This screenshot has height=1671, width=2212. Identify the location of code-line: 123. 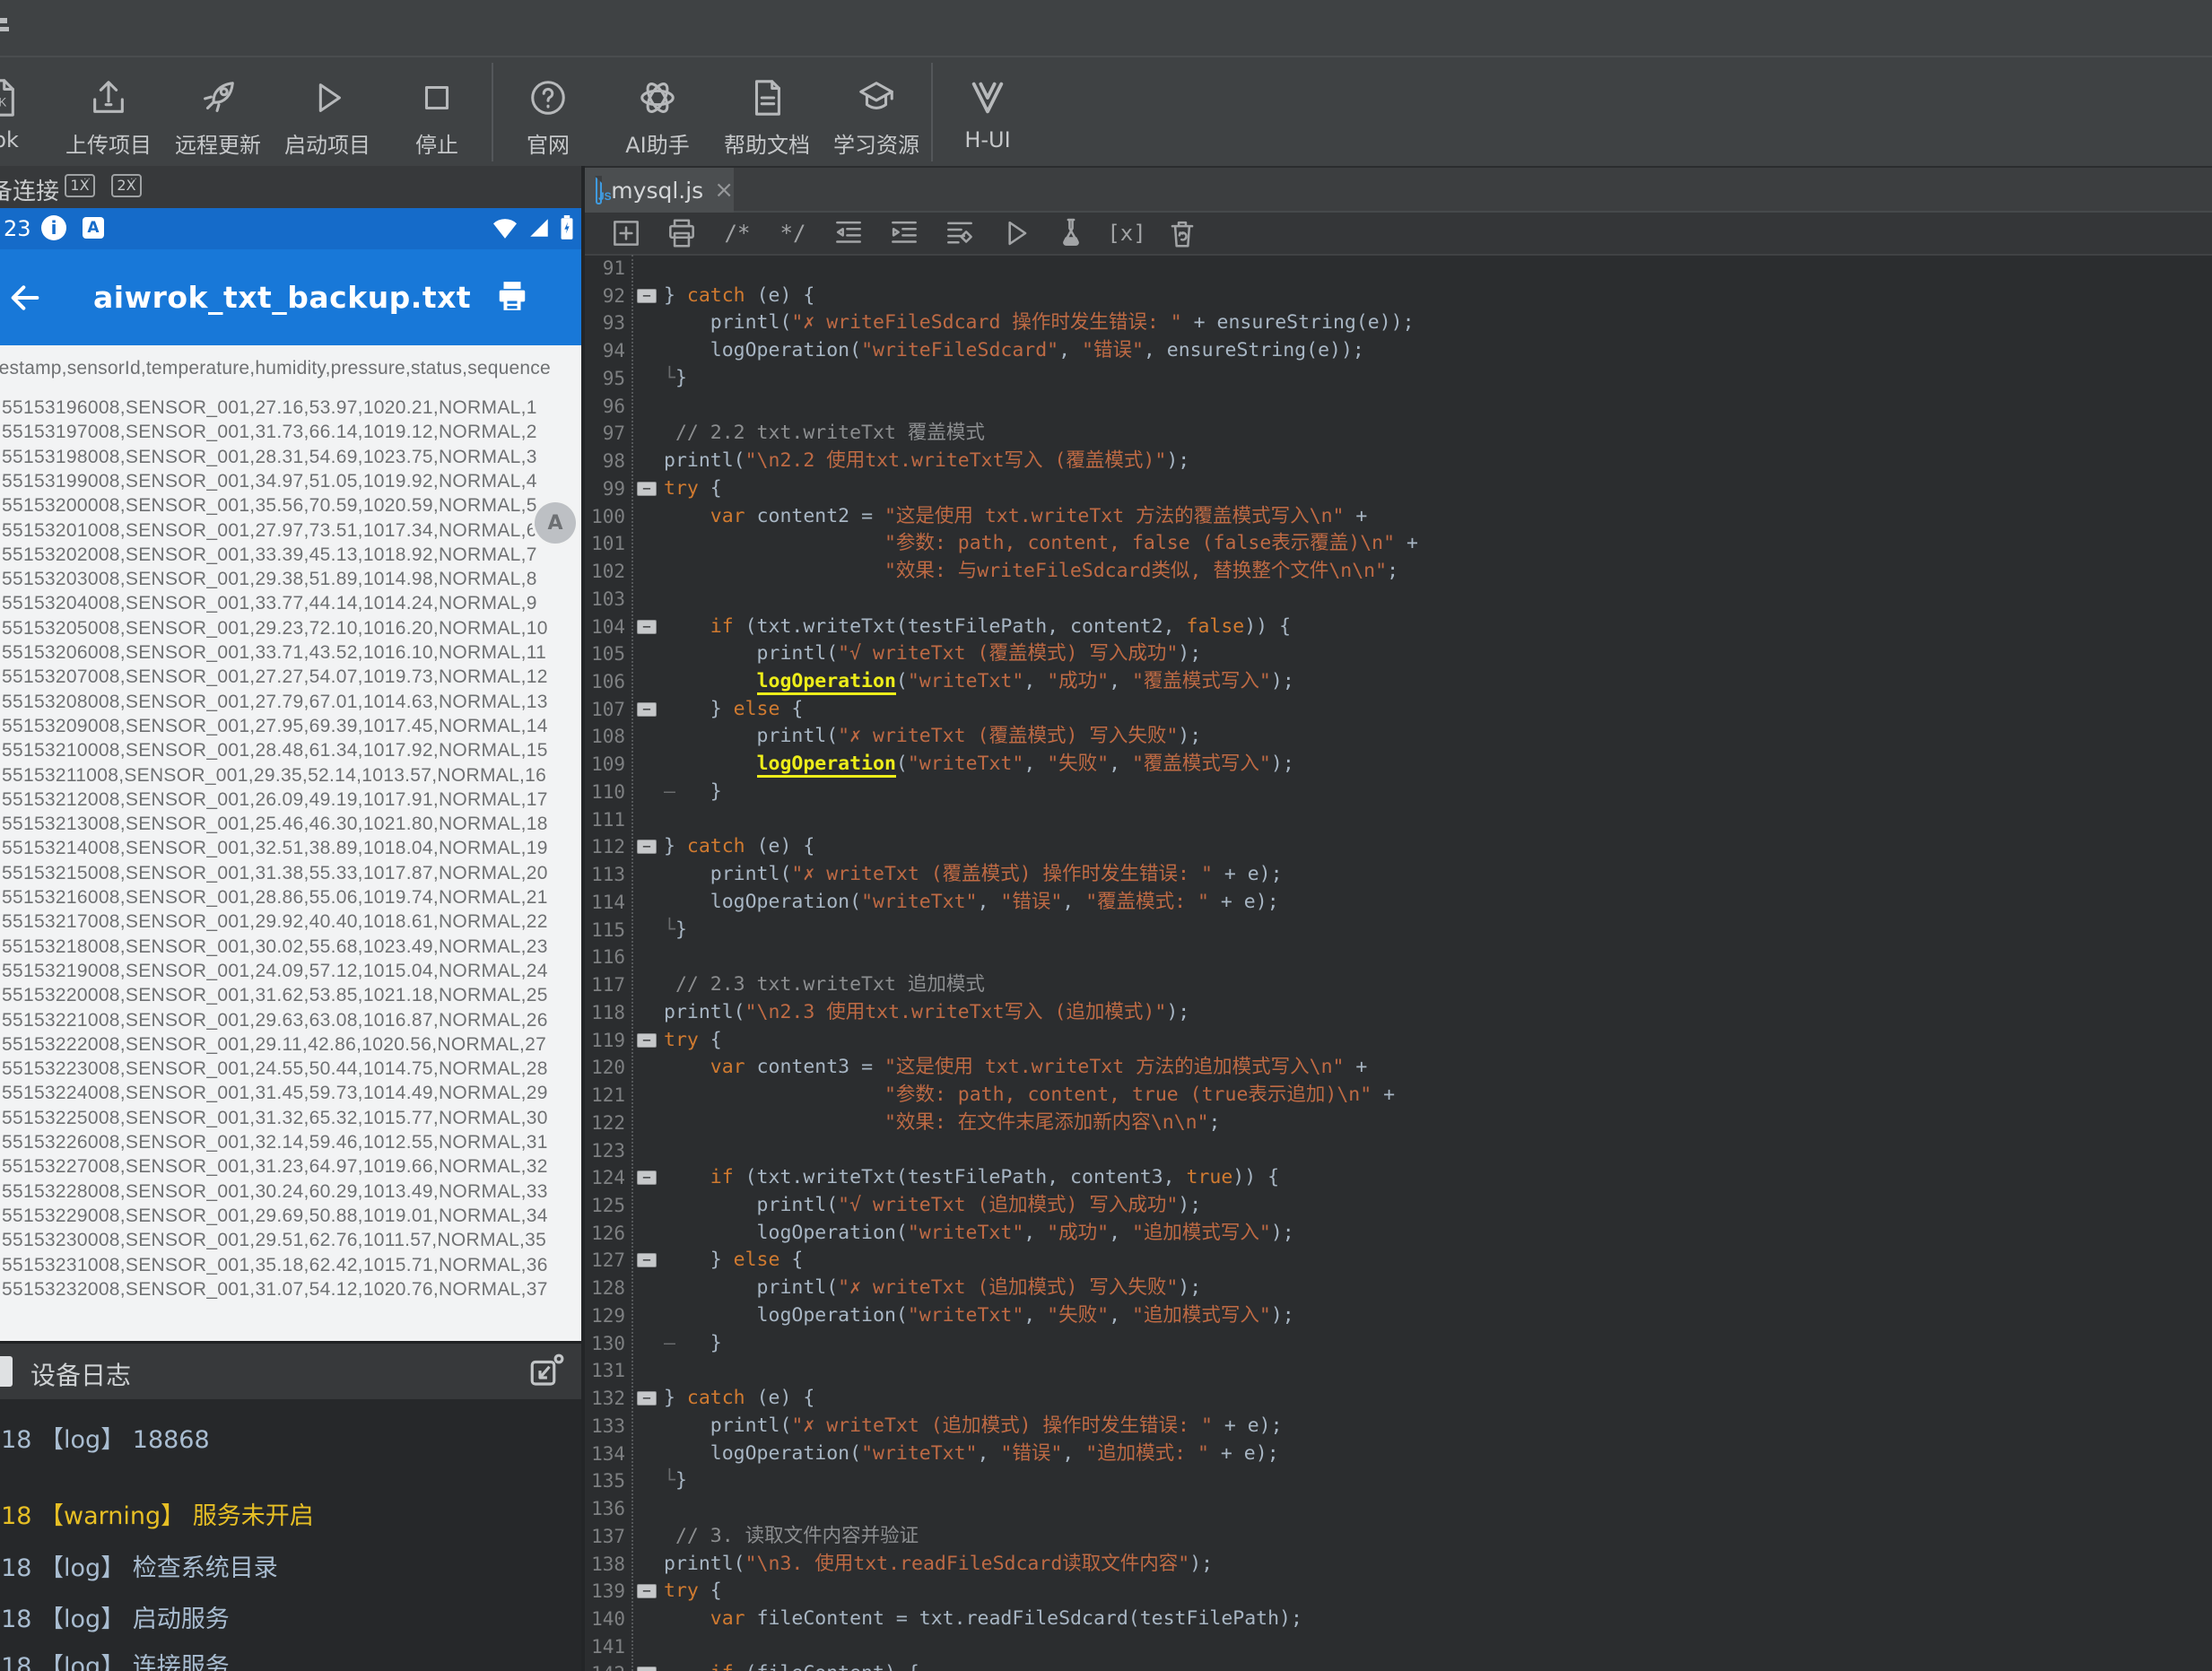
(1398, 1151).